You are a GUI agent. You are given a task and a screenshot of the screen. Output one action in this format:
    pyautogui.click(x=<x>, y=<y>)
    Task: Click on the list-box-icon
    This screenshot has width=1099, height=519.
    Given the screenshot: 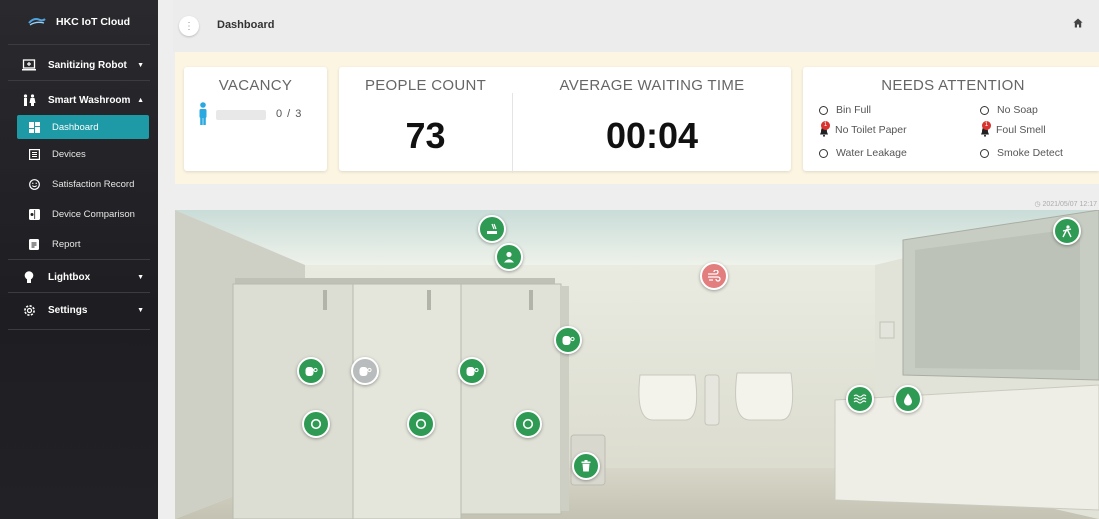 What is the action you would take?
    pyautogui.click(x=34, y=154)
    